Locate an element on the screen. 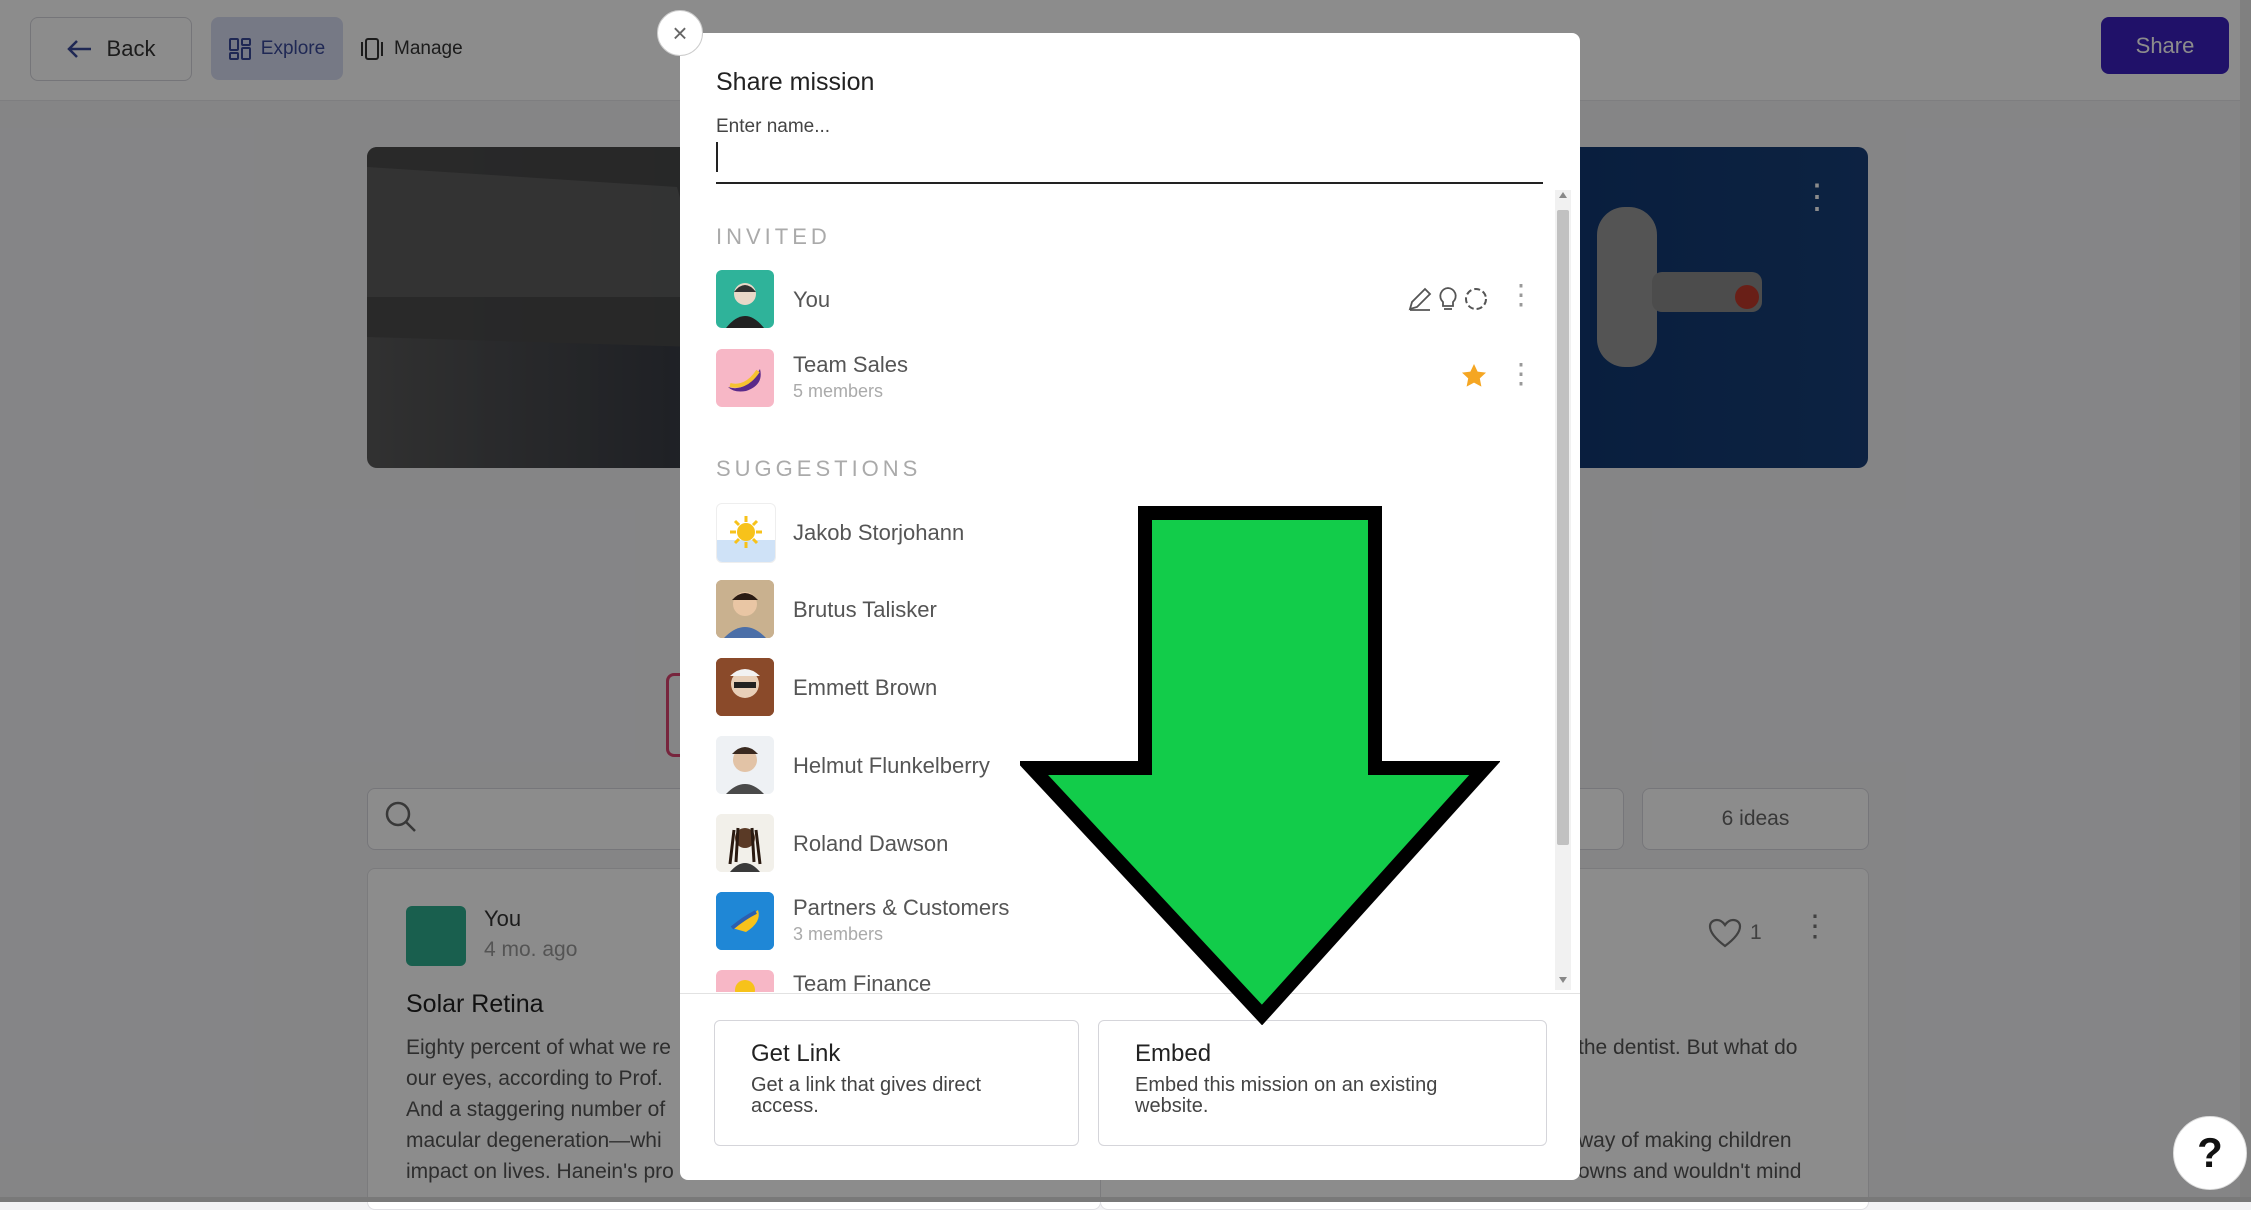 The image size is (2251, 1210). suggestion-name: Team Finance is located at coordinates (862, 982).